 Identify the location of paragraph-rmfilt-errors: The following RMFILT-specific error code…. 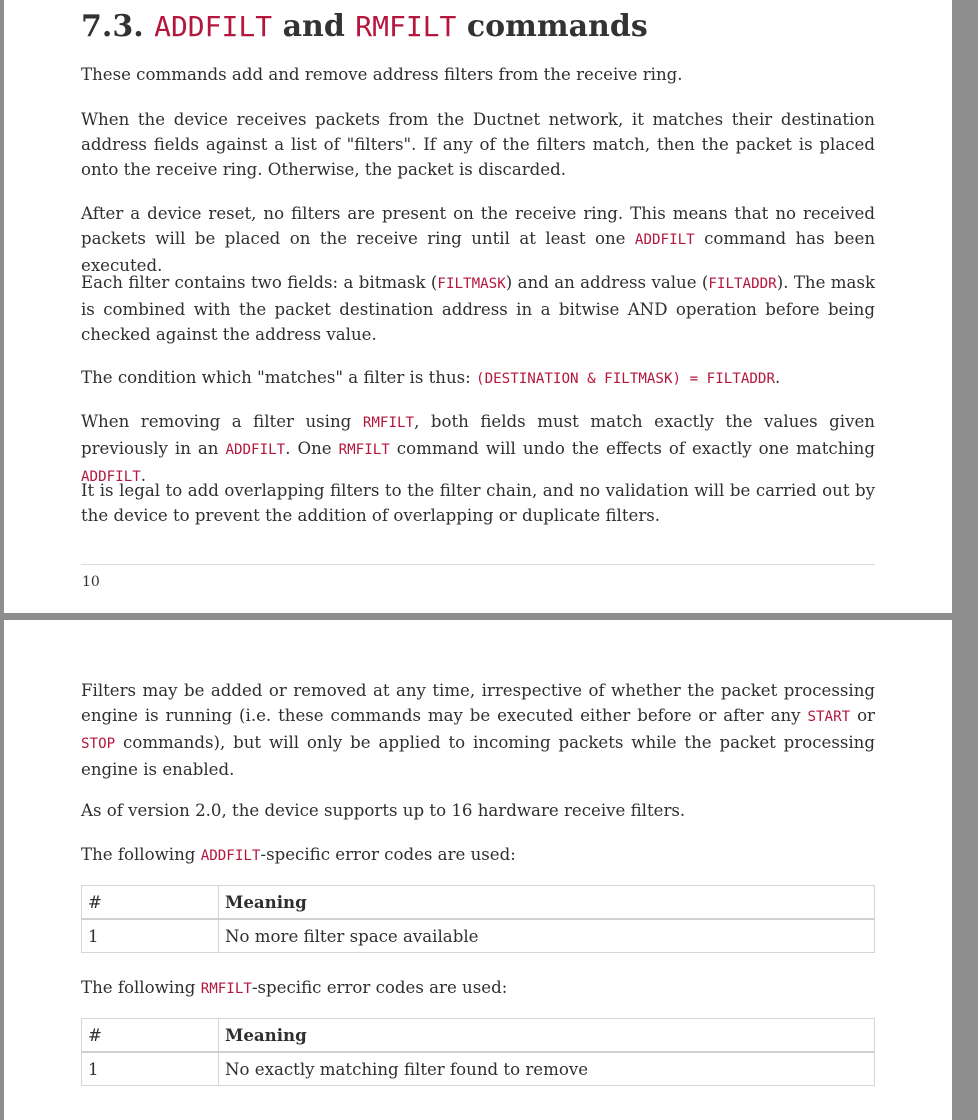
(294, 987).